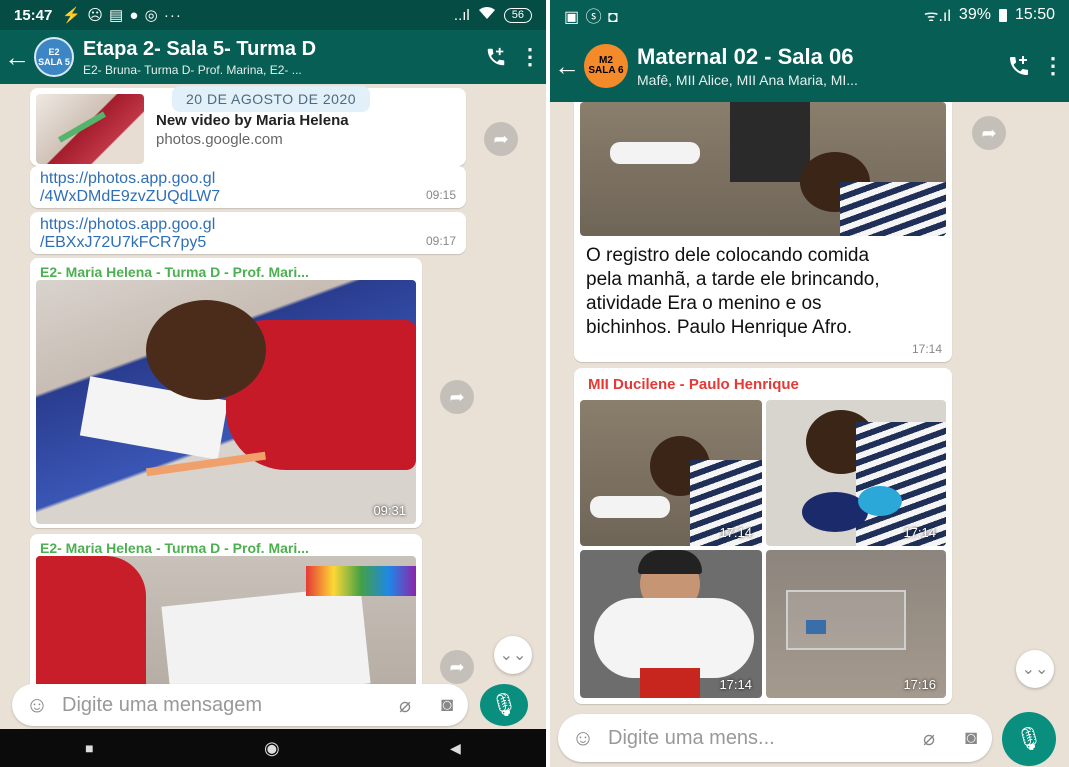  What do you see at coordinates (200, 48) in the screenshot?
I see `chat-title: Etapa 2- Sala 5- Turma D` at bounding box center [200, 48].